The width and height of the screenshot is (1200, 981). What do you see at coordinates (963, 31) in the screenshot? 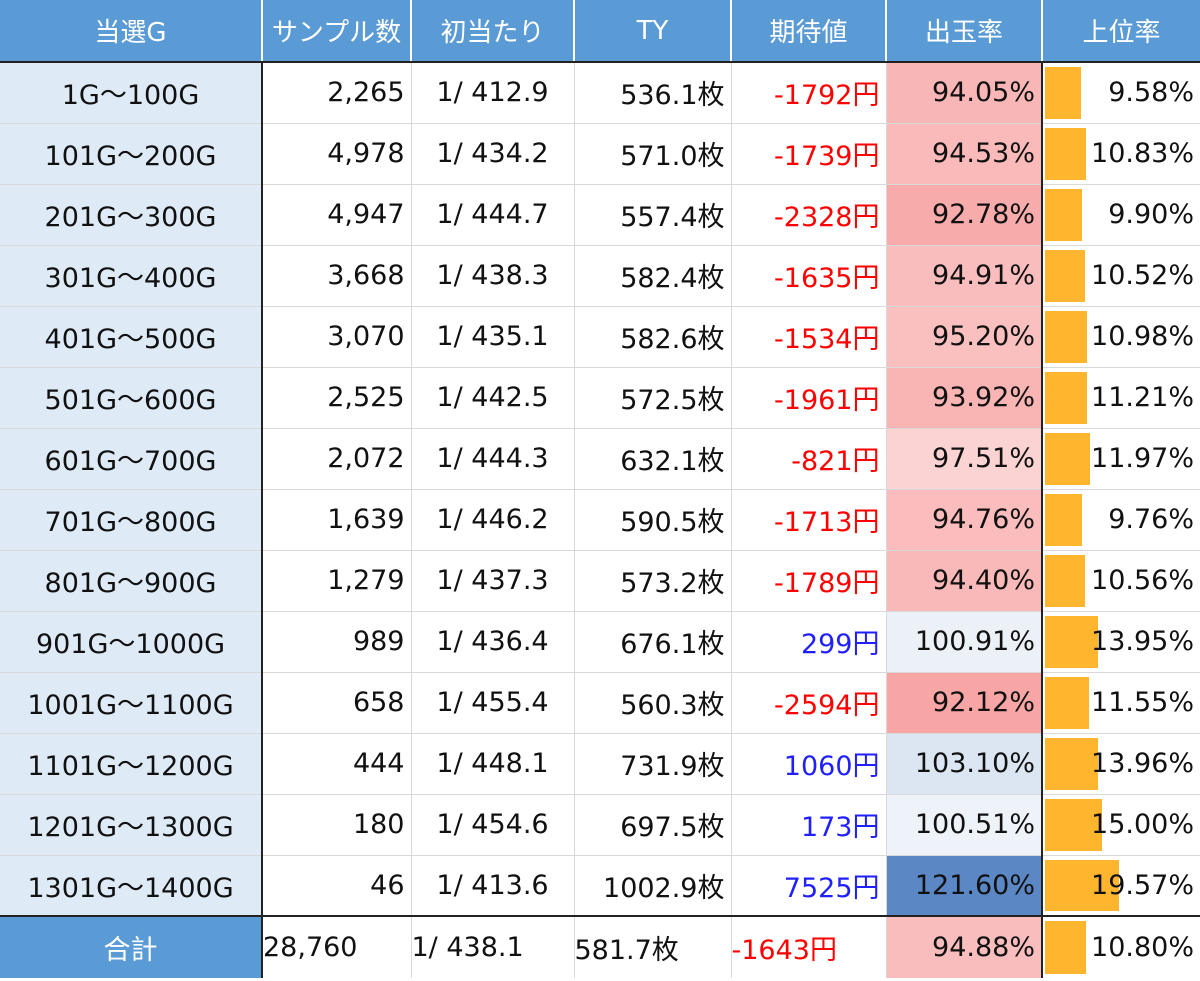
I see `header-payout-rate: 出玉率` at bounding box center [963, 31].